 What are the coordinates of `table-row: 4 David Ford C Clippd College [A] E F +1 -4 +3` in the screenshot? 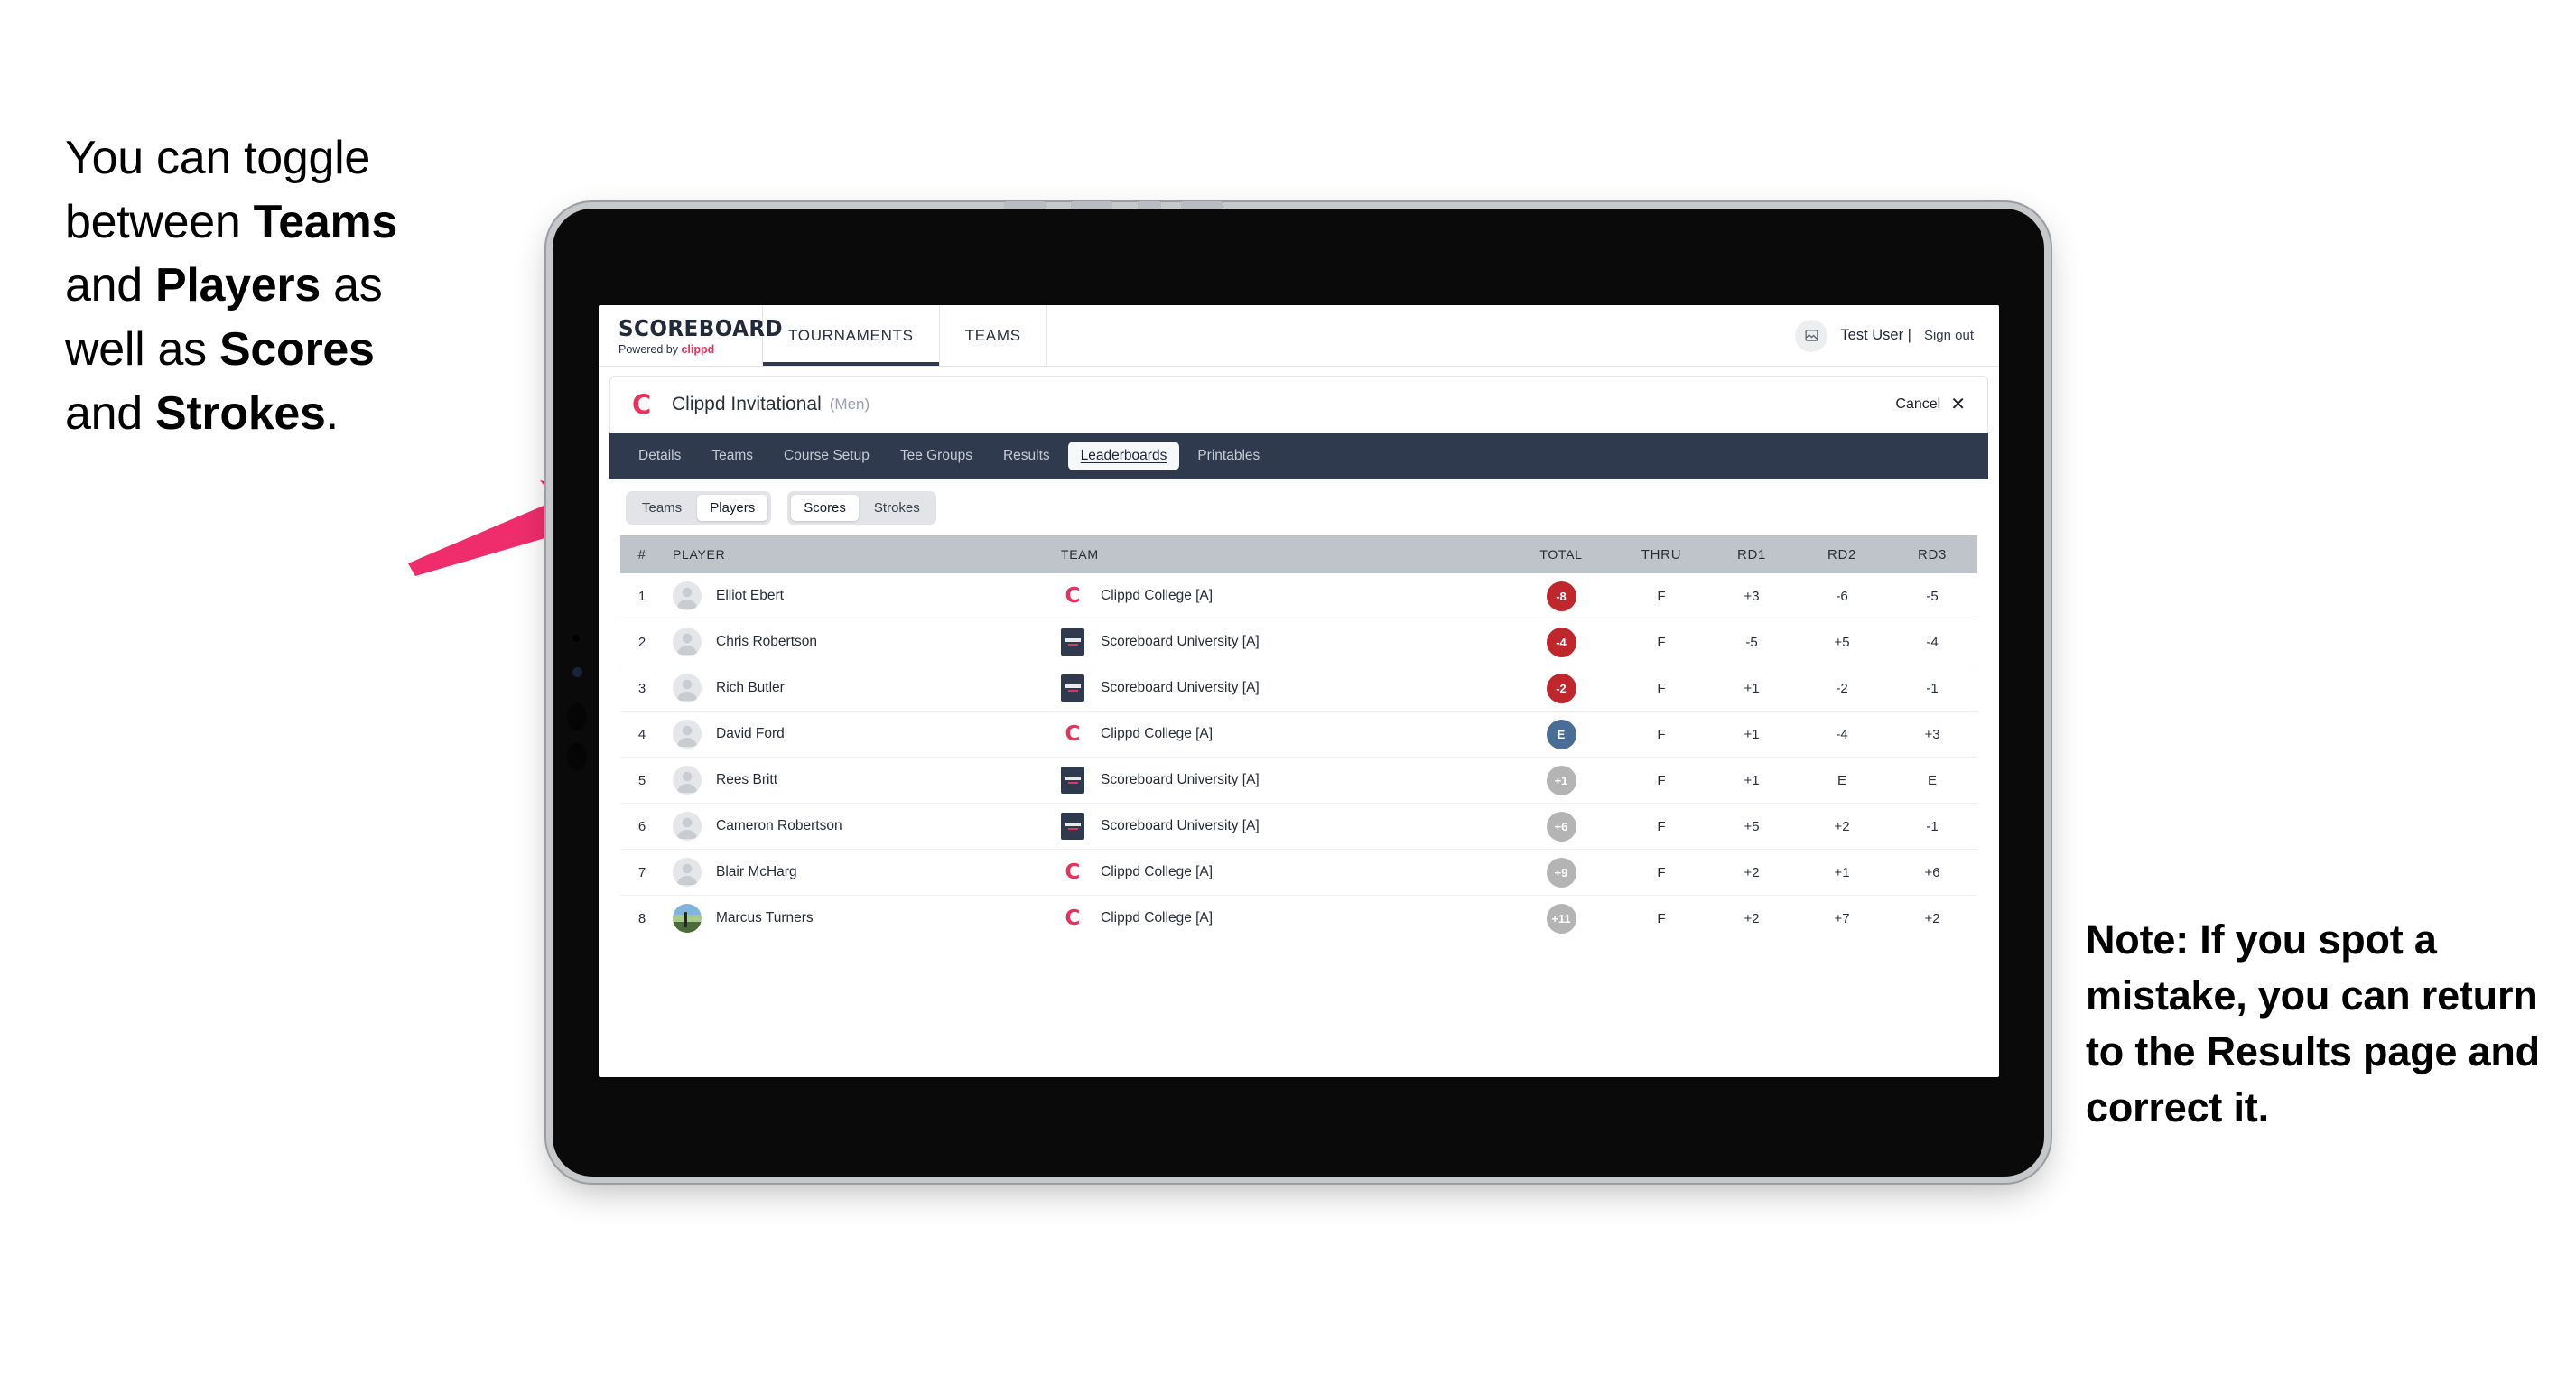 It's located at (1298, 735).